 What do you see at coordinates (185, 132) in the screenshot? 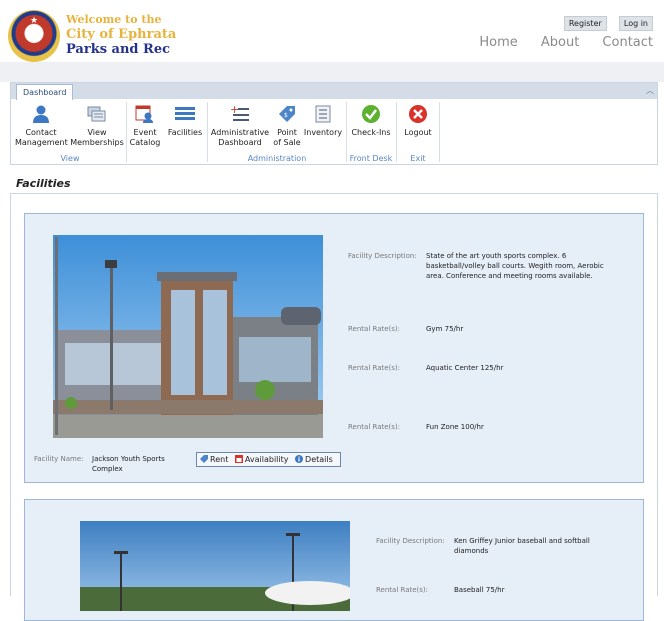
I see `facilities-label: Facilities` at bounding box center [185, 132].